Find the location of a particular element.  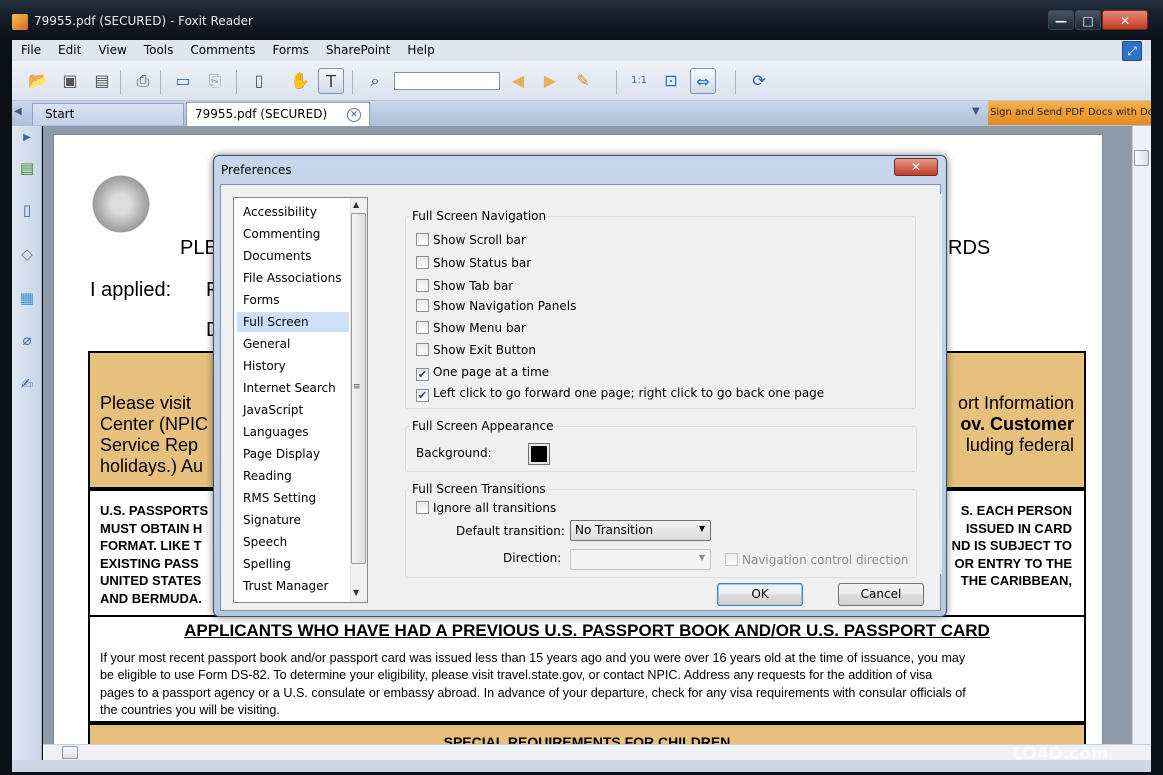

panel-expand-icon: ▶ is located at coordinates (27, 138).